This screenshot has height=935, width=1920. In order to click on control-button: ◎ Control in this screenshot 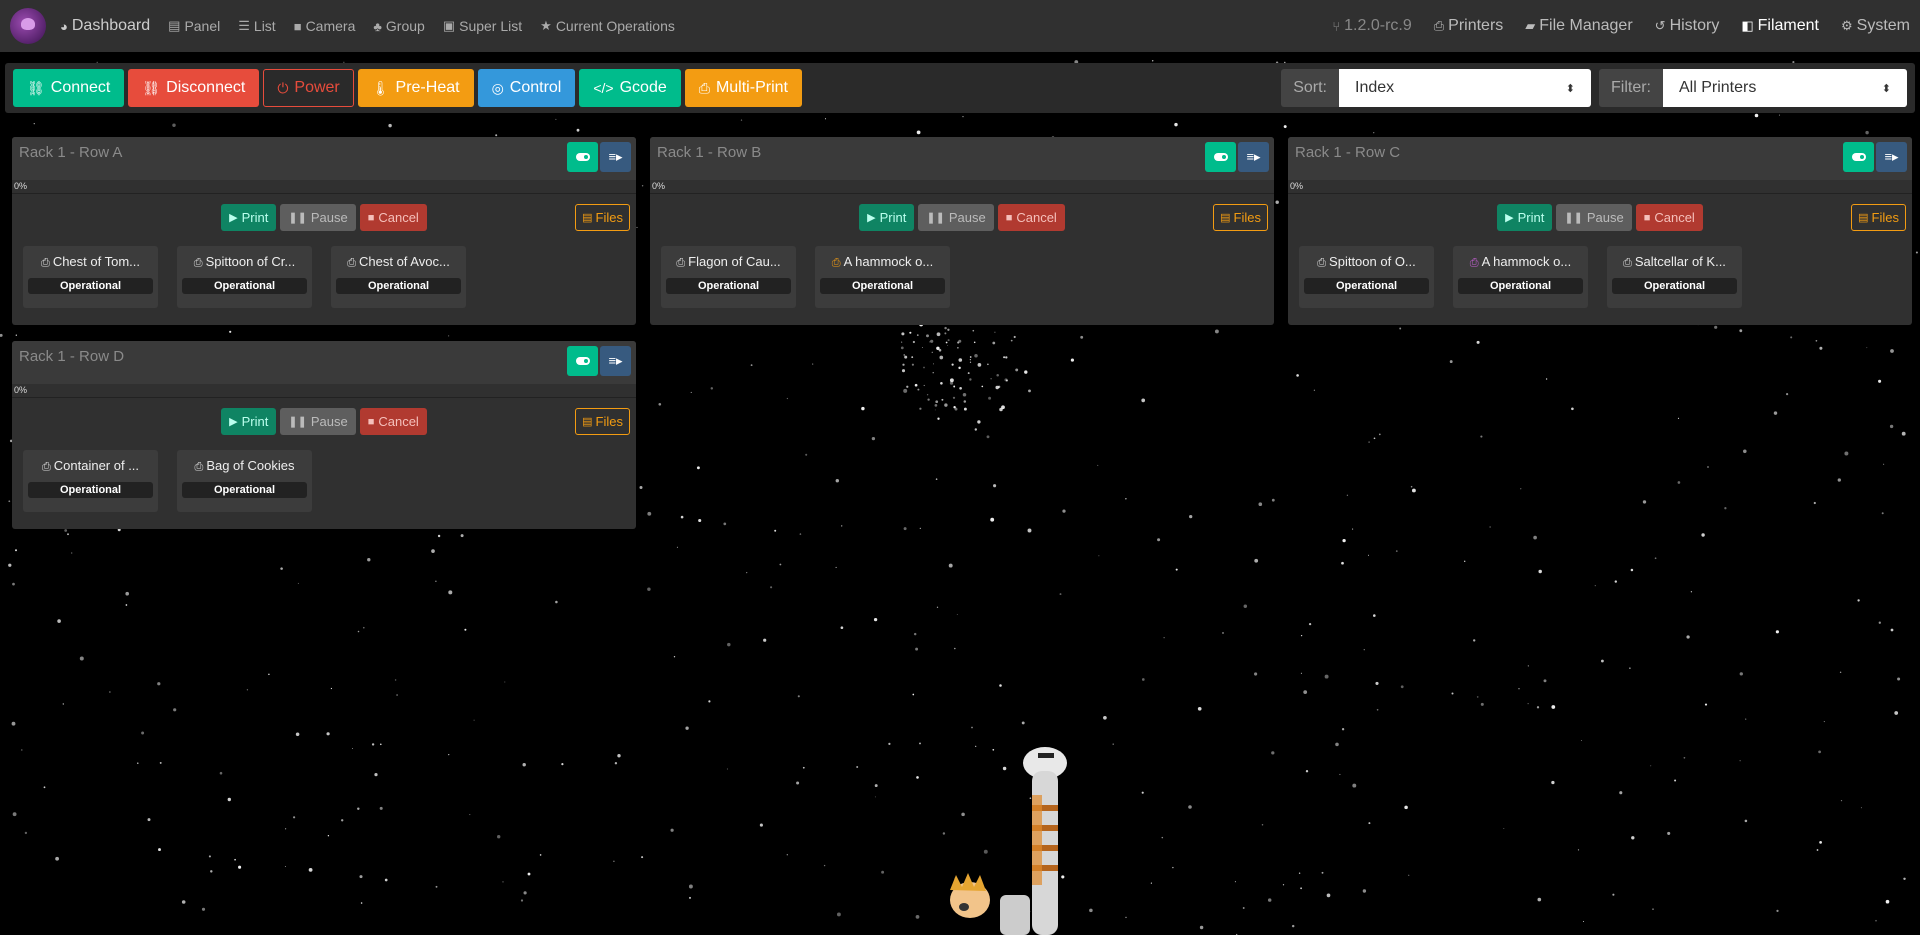, I will do `click(526, 88)`.